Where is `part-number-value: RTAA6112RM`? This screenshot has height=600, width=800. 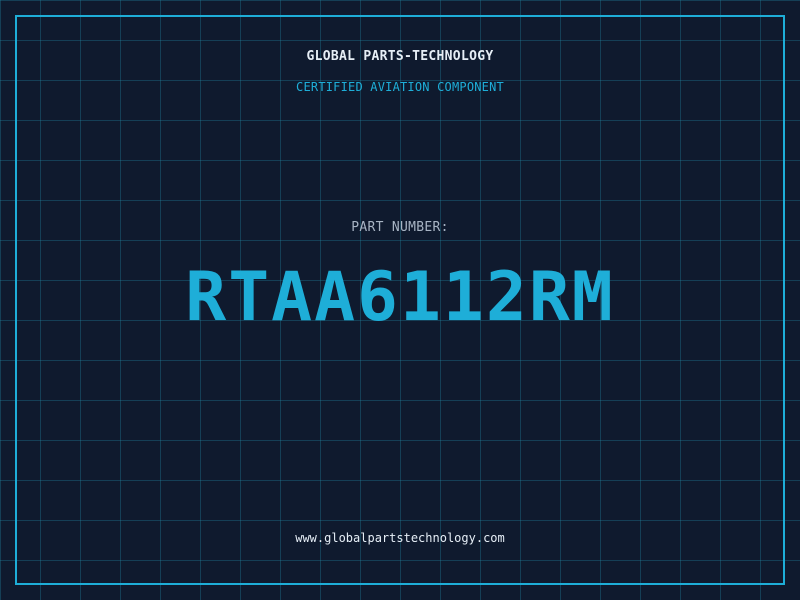 part-number-value: RTAA6112RM is located at coordinates (400, 297).